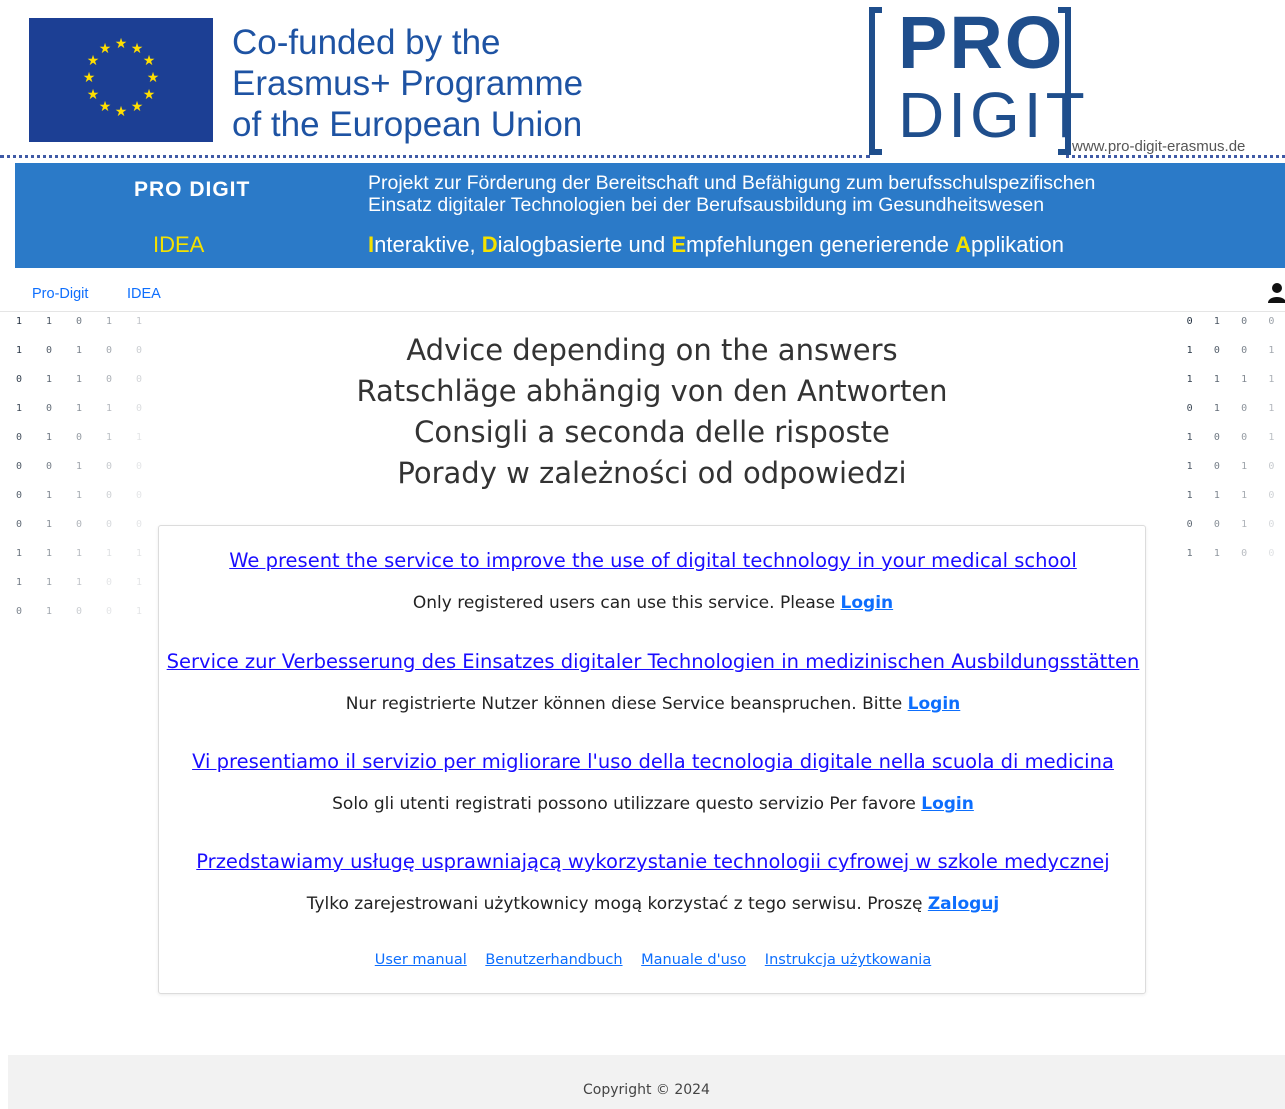 Image resolution: width=1285 pixels, height=1109 pixels. I want to click on binary-row: 1 1 0 1 1, so click(79, 330).